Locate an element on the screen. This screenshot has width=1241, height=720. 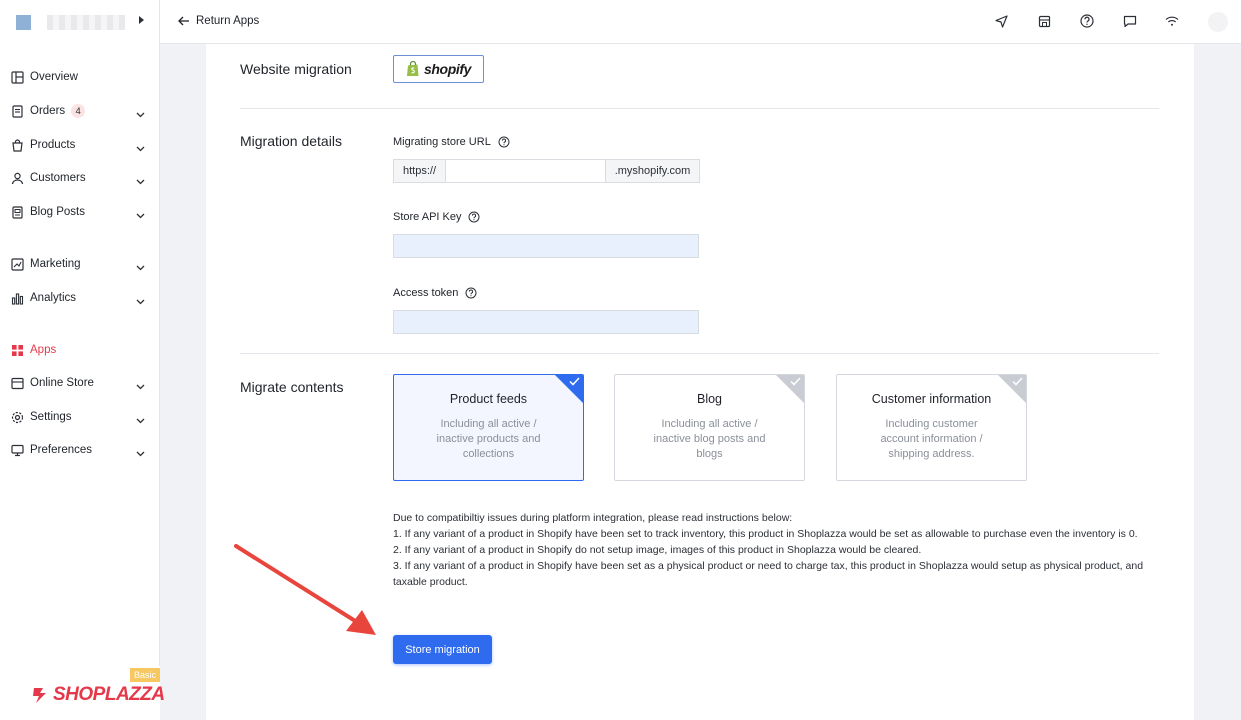
sidebar-item-label: Analytics is located at coordinates (53, 298).